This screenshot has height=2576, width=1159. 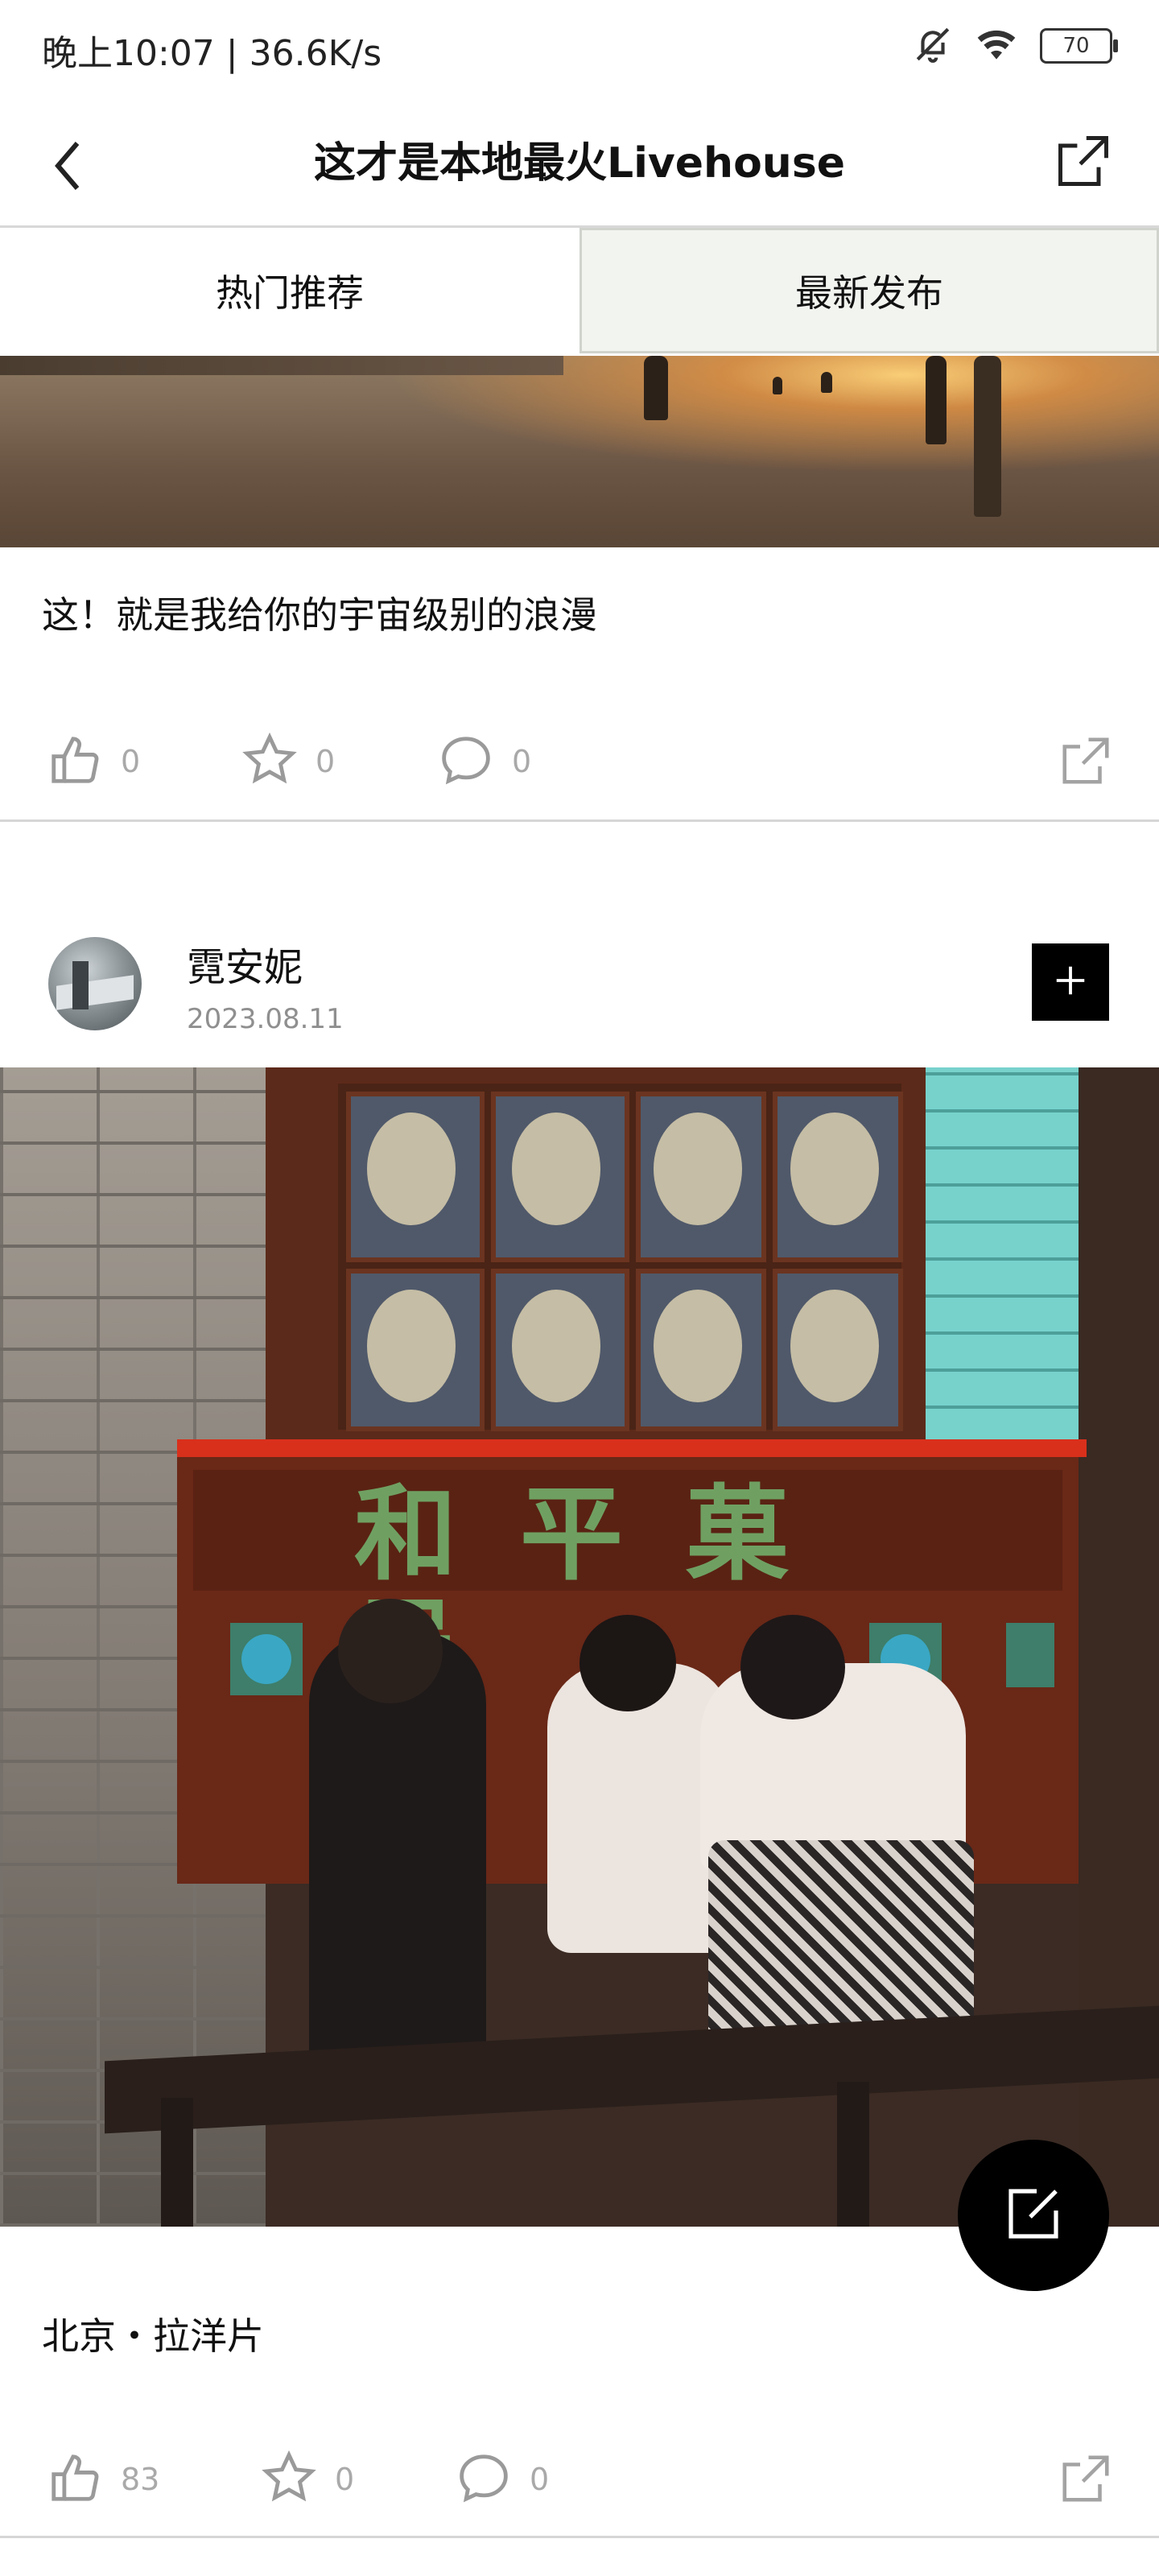 I want to click on plus-icon, so click(x=1070, y=982).